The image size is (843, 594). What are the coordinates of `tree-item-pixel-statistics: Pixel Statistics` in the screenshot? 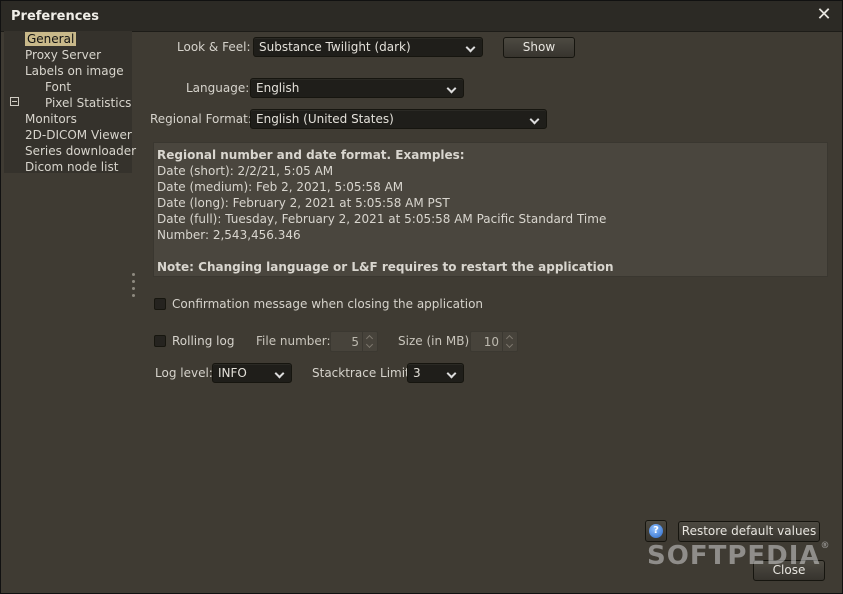 It's located at (88, 103).